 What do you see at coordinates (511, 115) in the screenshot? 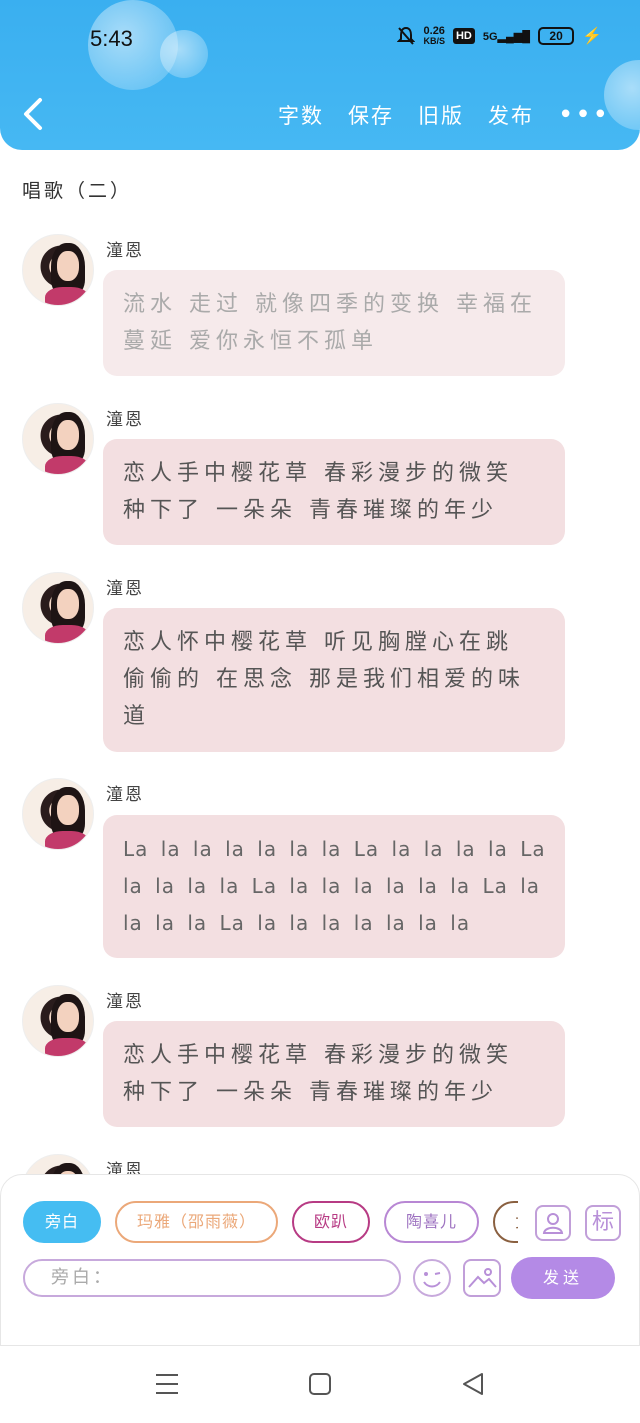
I see `publish-button: 发布` at bounding box center [511, 115].